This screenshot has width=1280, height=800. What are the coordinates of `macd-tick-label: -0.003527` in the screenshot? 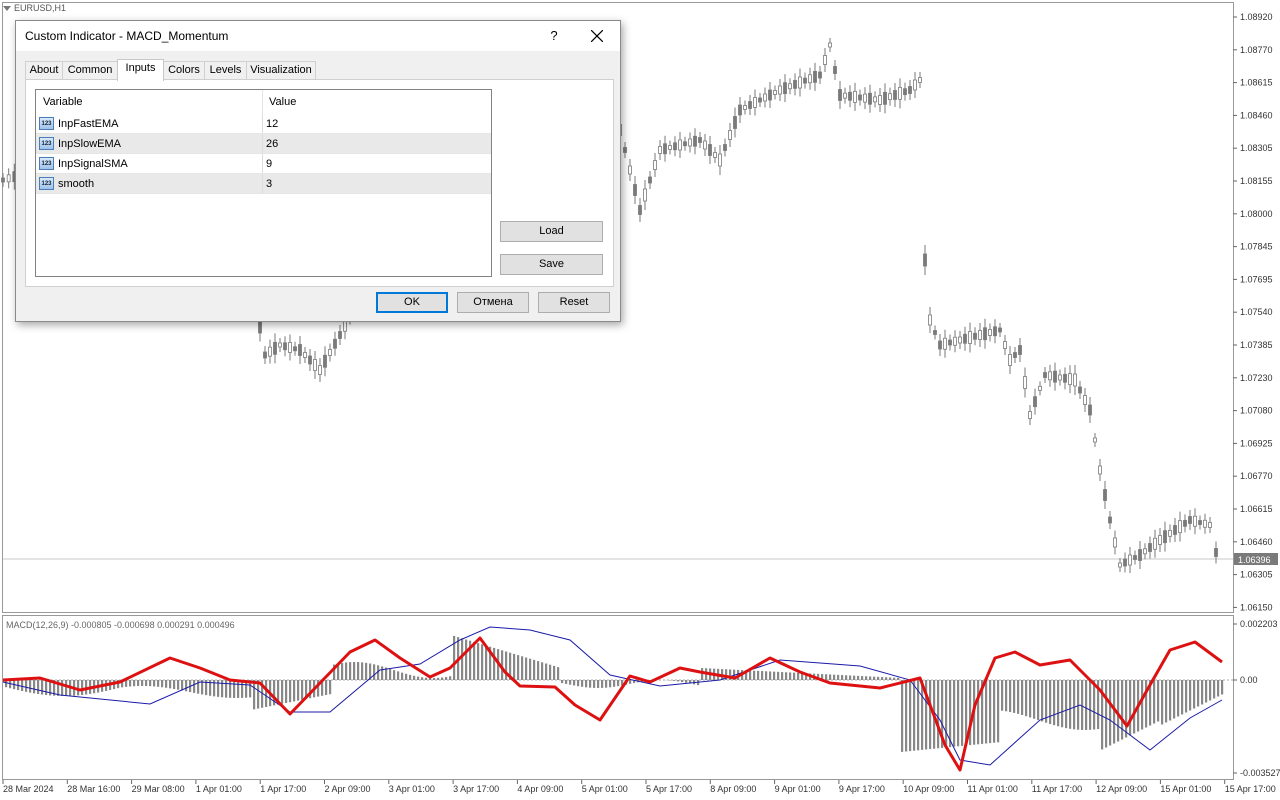 It's located at (1260, 773).